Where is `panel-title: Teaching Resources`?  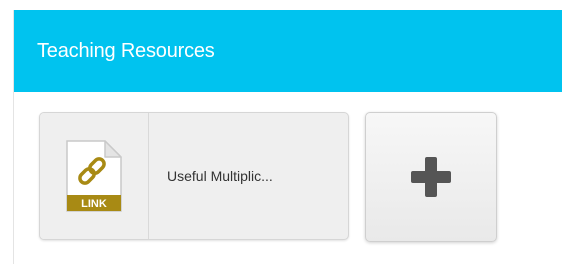
panel-title: Teaching Resources is located at coordinates (126, 50).